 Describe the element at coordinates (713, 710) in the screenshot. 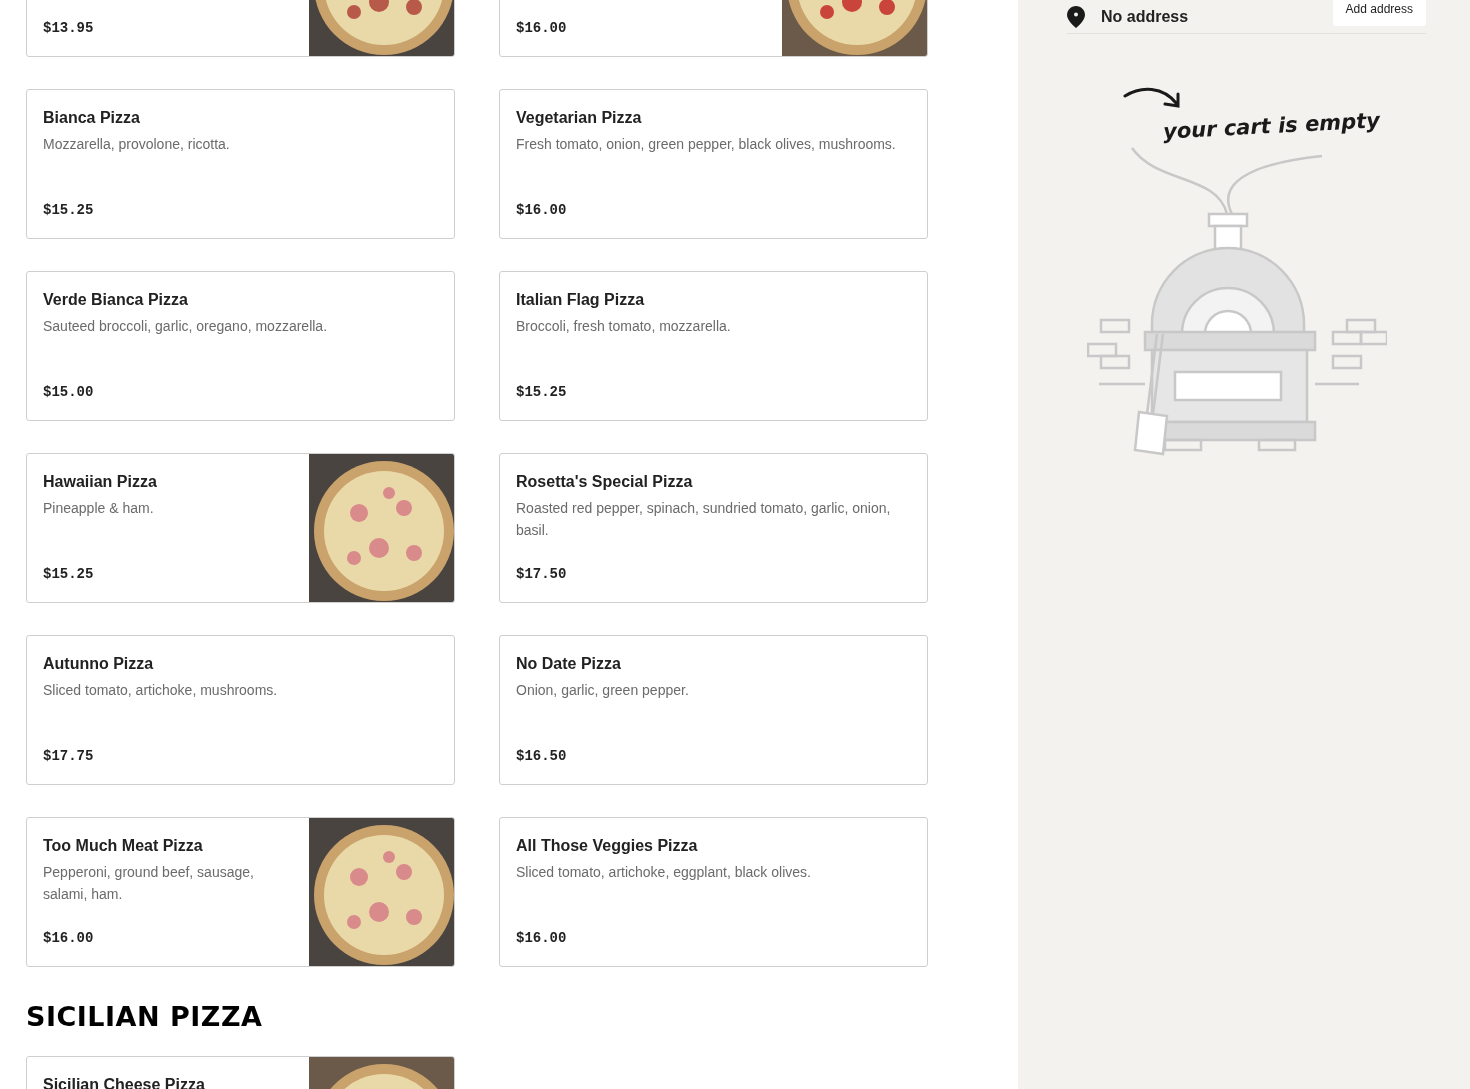

I see `menu-item-card: No Date Pizza Onion, garlic, green pepper. $16.50` at that location.